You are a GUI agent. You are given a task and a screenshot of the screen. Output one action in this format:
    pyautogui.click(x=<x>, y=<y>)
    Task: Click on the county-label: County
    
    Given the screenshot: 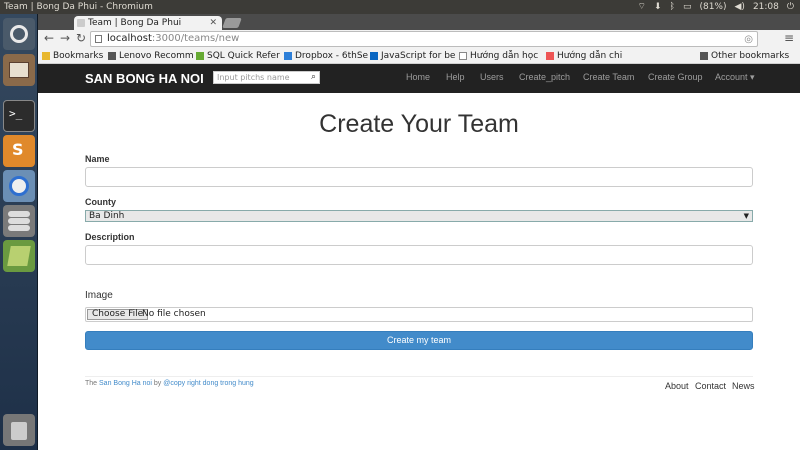 What is the action you would take?
    pyautogui.click(x=100, y=202)
    